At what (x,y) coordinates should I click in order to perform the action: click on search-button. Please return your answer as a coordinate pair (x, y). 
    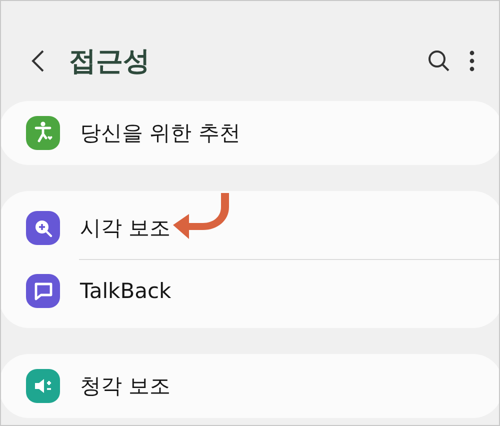
    Looking at the image, I should click on (439, 61).